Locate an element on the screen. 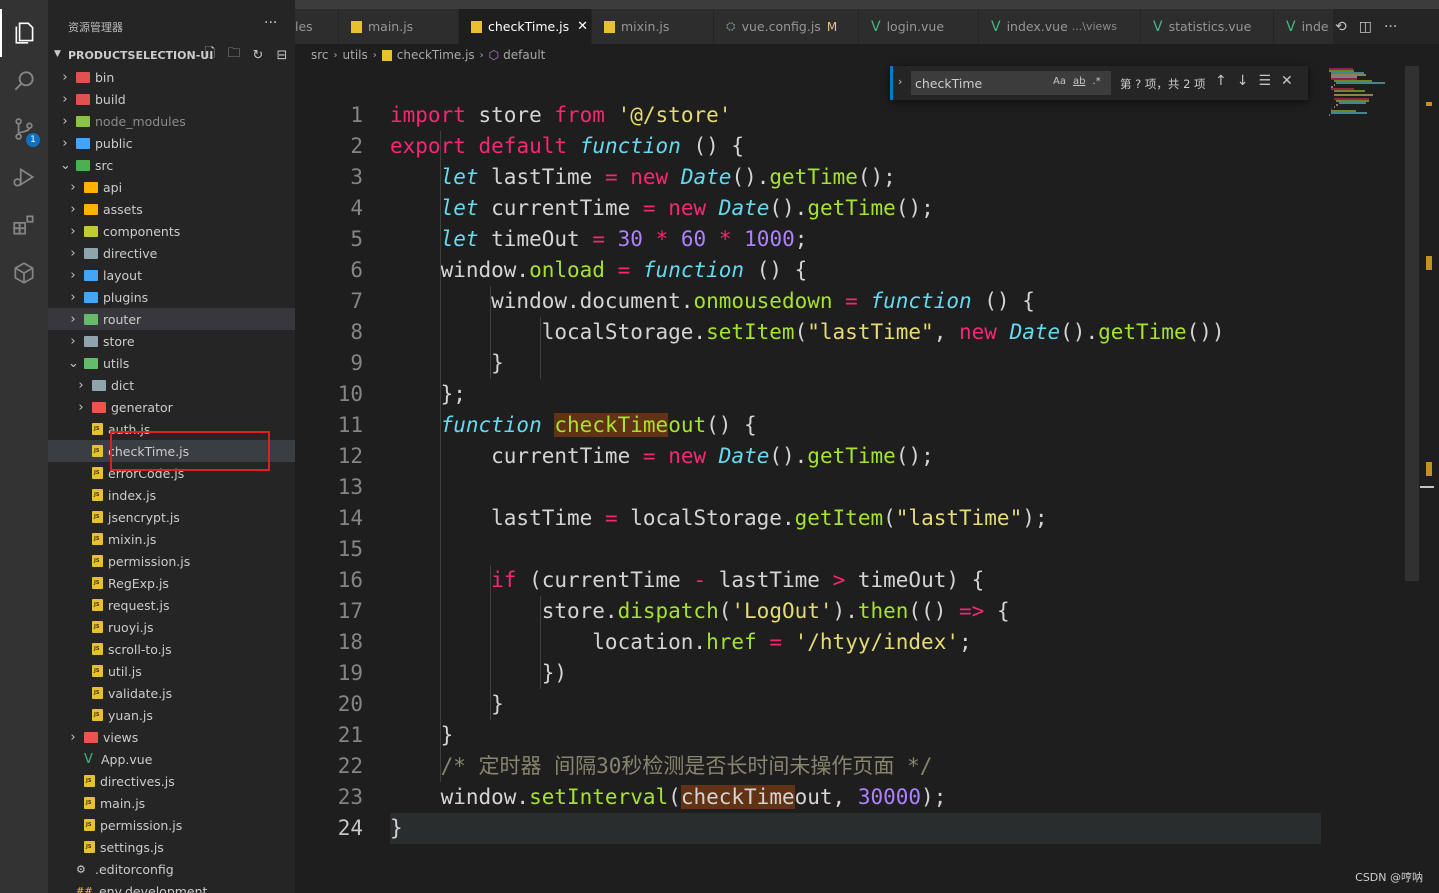 The width and height of the screenshot is (1439, 893). find-in-selection-icon: ☰ is located at coordinates (1264, 81).